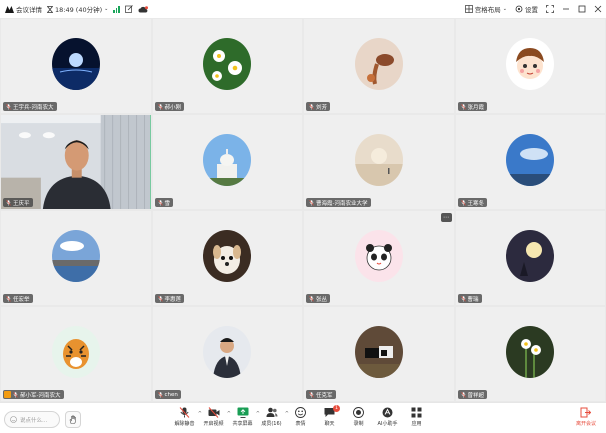  Describe the element at coordinates (530, 354) in the screenshot. I see `participant-tile: 曾祥超` at that location.